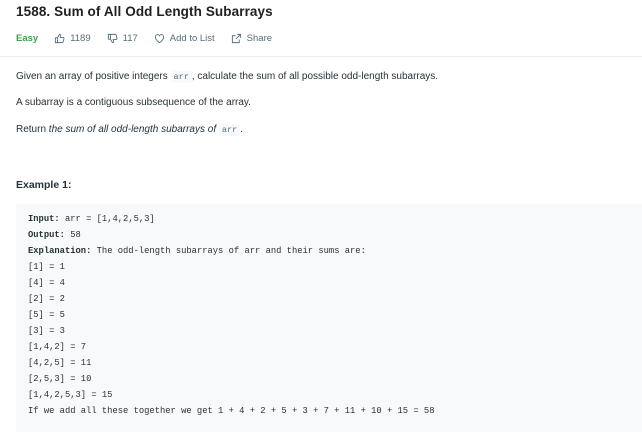 Image resolution: width=642 pixels, height=432 pixels. What do you see at coordinates (159, 38) in the screenshot?
I see `heart-icon` at bounding box center [159, 38].